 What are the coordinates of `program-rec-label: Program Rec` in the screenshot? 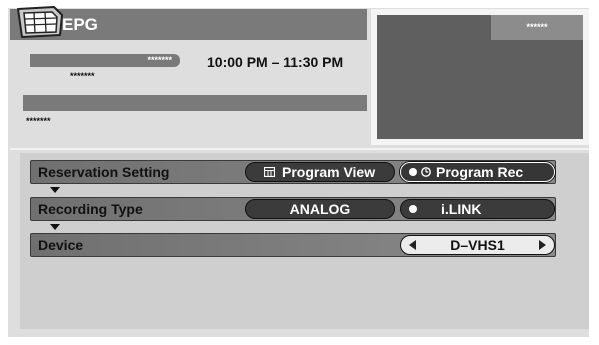 It's located at (480, 172).